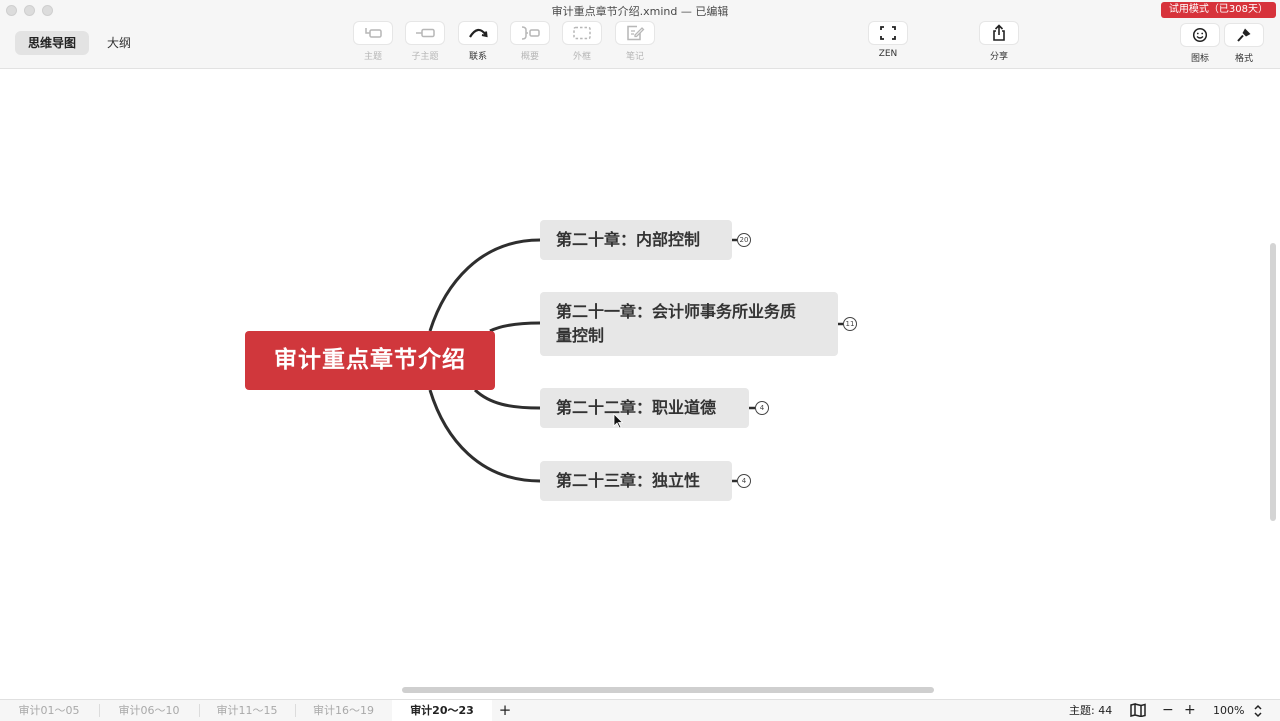 The height and width of the screenshot is (721, 1280). Describe the element at coordinates (373, 33) in the screenshot. I see `topic-icon` at that location.